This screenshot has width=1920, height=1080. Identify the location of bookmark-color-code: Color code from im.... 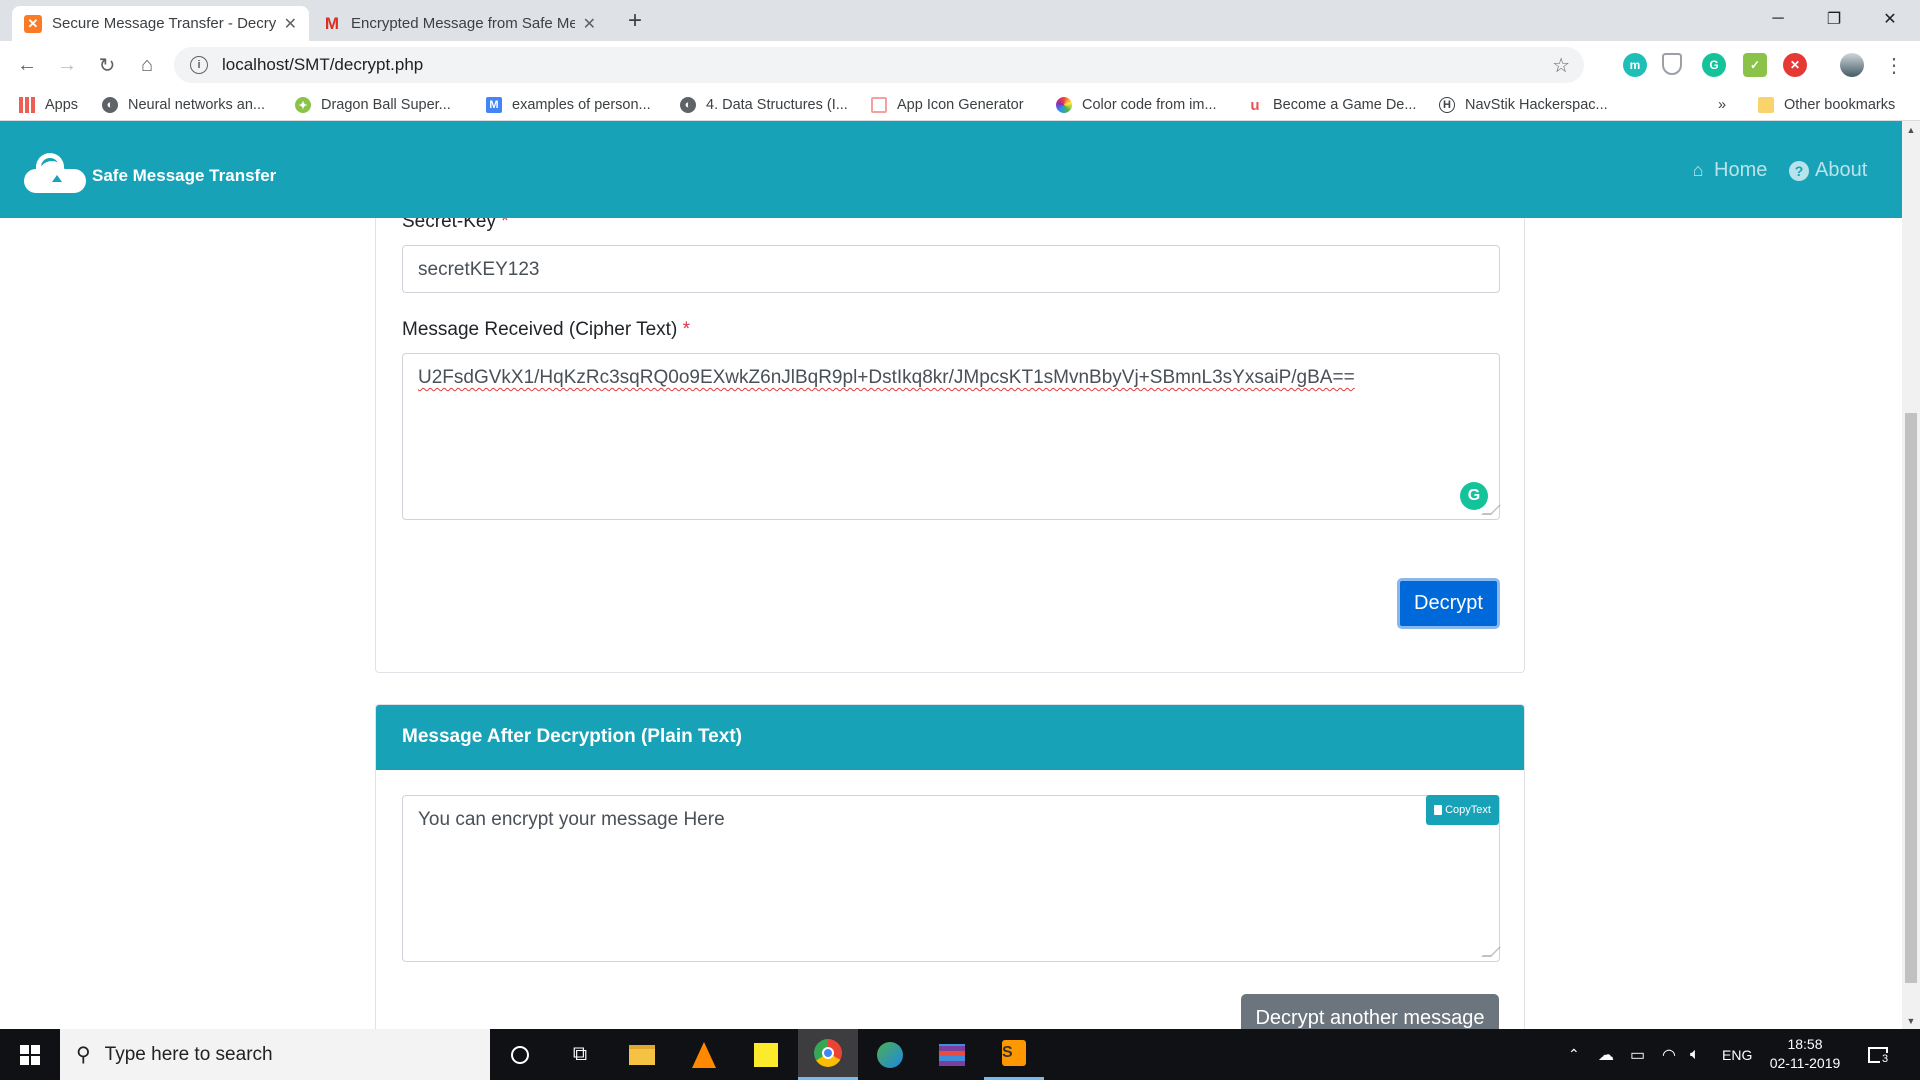
(1136, 105).